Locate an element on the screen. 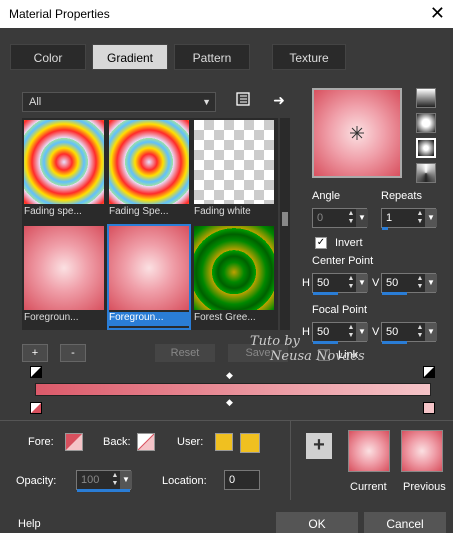 The width and height of the screenshot is (453, 533). add-to-palette-button: + is located at coordinates (319, 446).